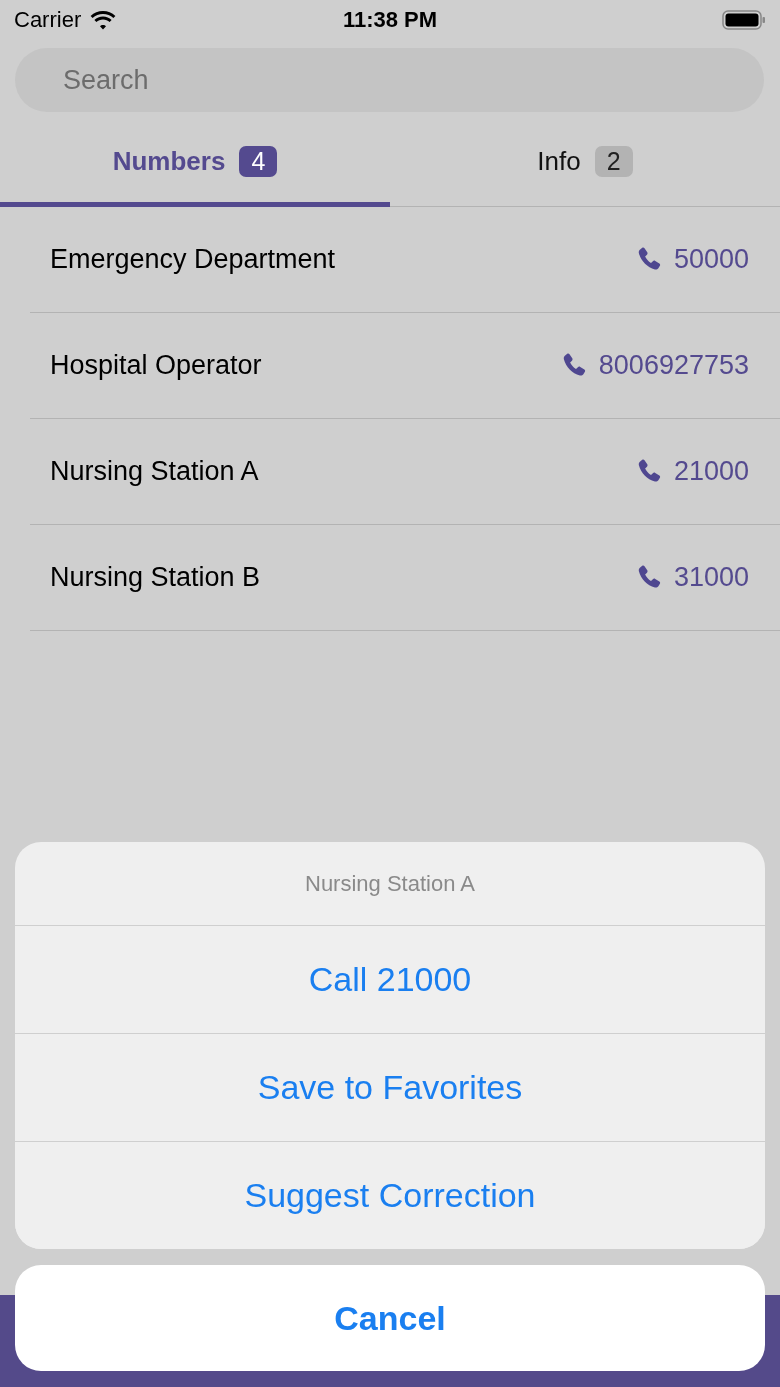  What do you see at coordinates (258, 161) in the screenshot?
I see `count-badge: 4` at bounding box center [258, 161].